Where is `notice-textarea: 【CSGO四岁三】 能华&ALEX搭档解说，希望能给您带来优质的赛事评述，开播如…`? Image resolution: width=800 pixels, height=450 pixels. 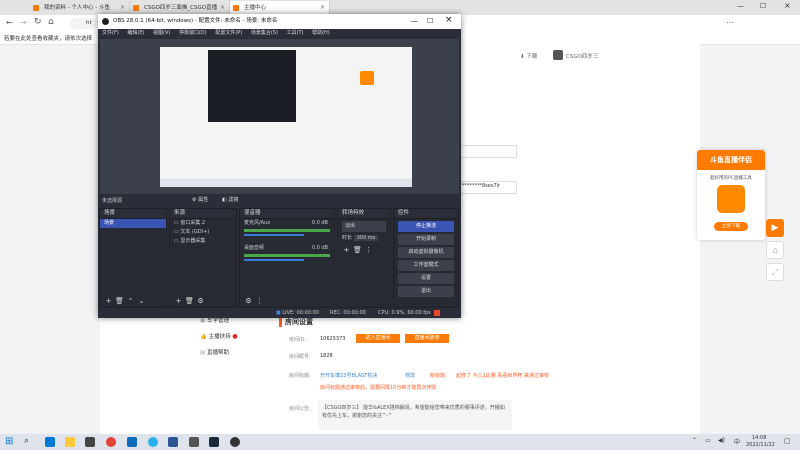
notice-textarea: 【CSGO四岁三】 能华&ALEX搭档解说，希望能给您带来优质的赛事评述，开播如… is located at coordinates (415, 415).